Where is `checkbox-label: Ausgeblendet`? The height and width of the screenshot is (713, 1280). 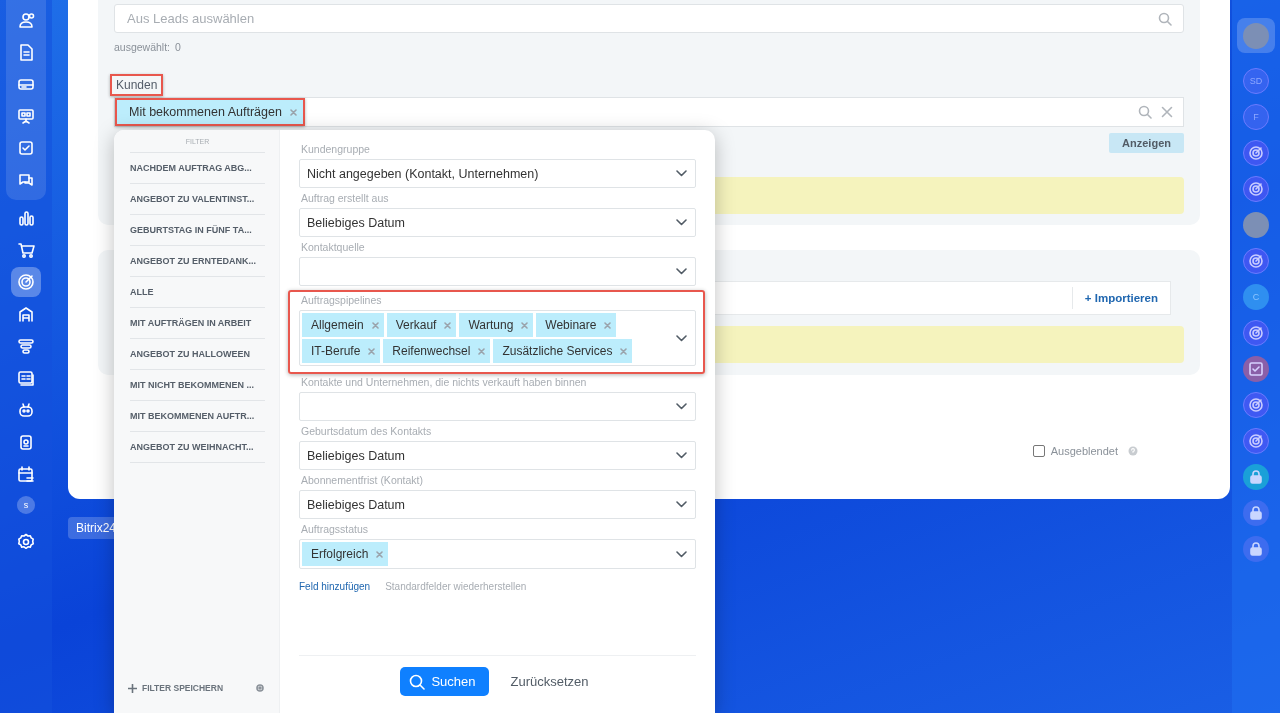
checkbox-label: Ausgeblendet is located at coordinates (1084, 451).